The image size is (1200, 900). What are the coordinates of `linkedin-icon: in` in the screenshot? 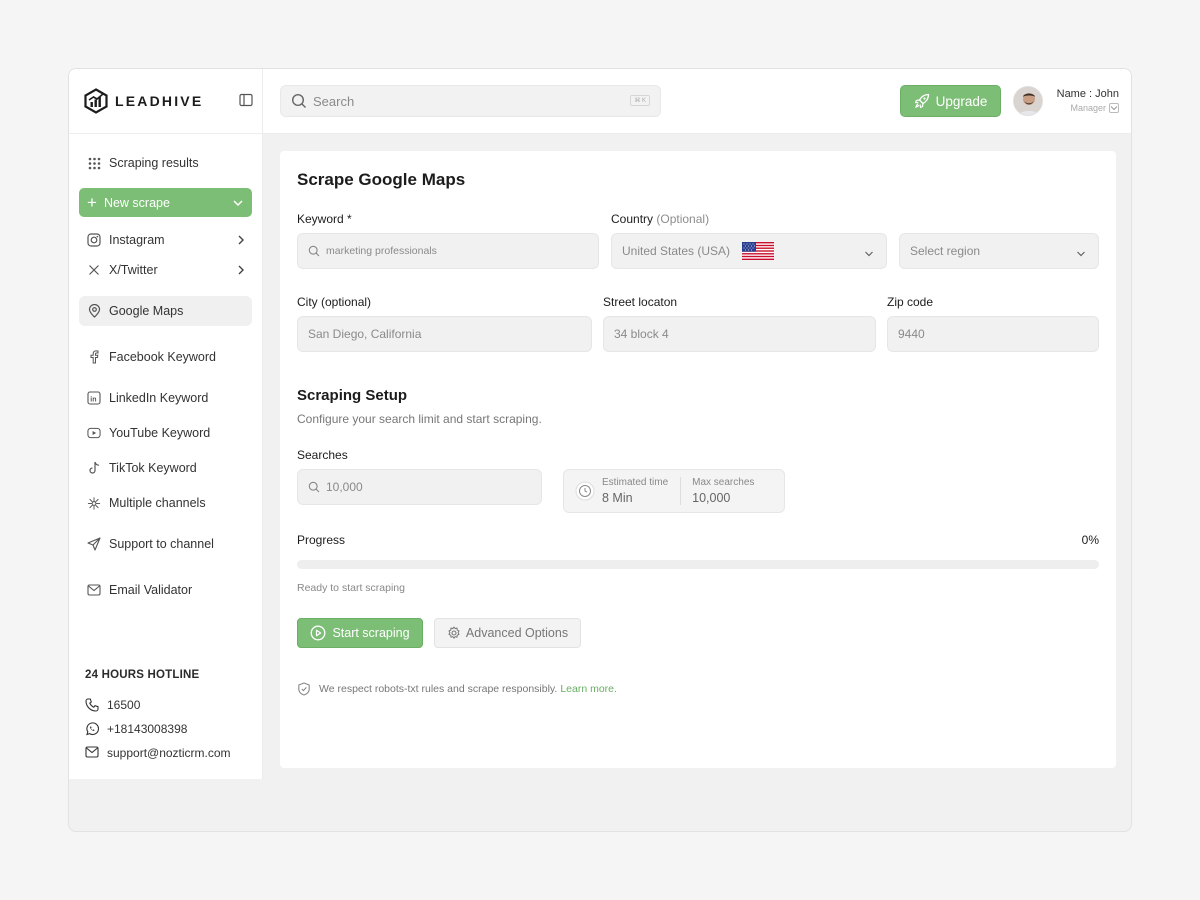 It's located at (94, 398).